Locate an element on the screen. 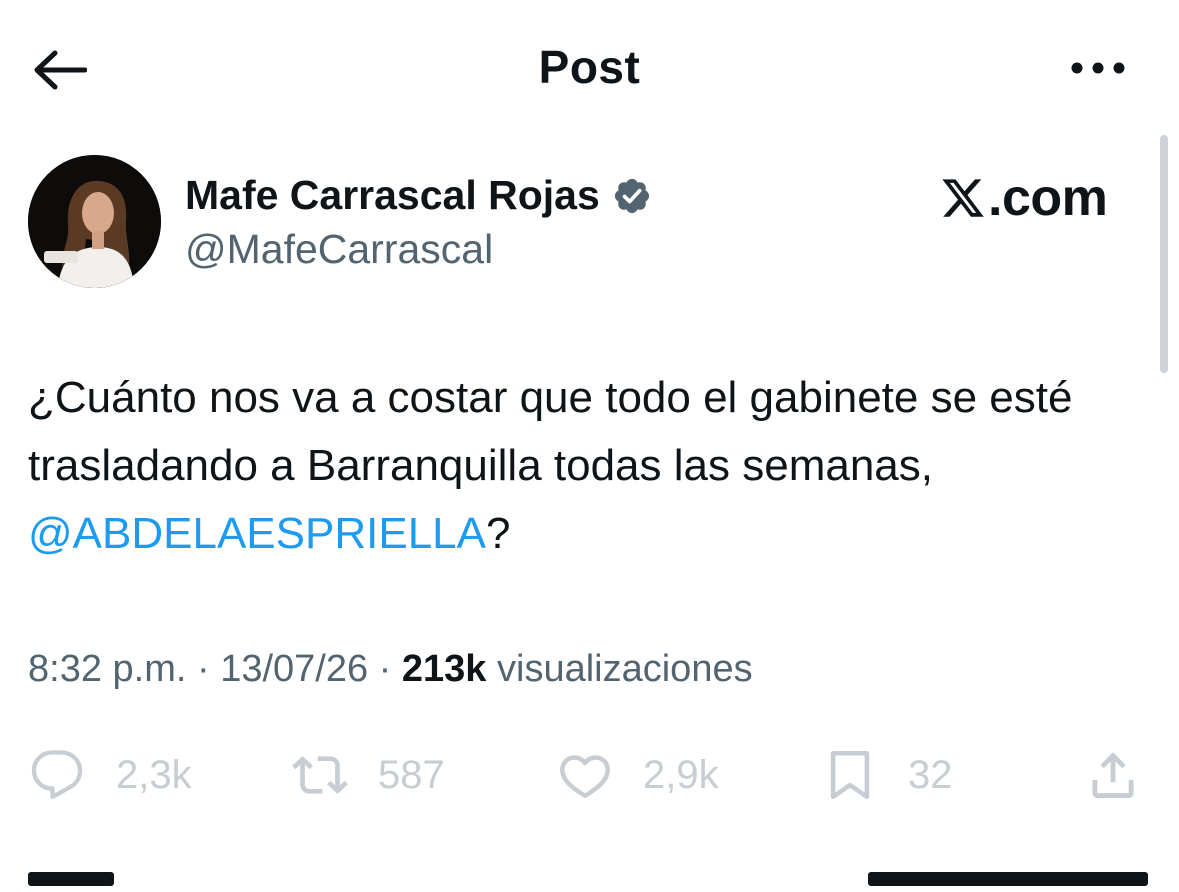 Image resolution: width=1179 pixels, height=892 pixels. more-options-button is located at coordinates (1098, 68).